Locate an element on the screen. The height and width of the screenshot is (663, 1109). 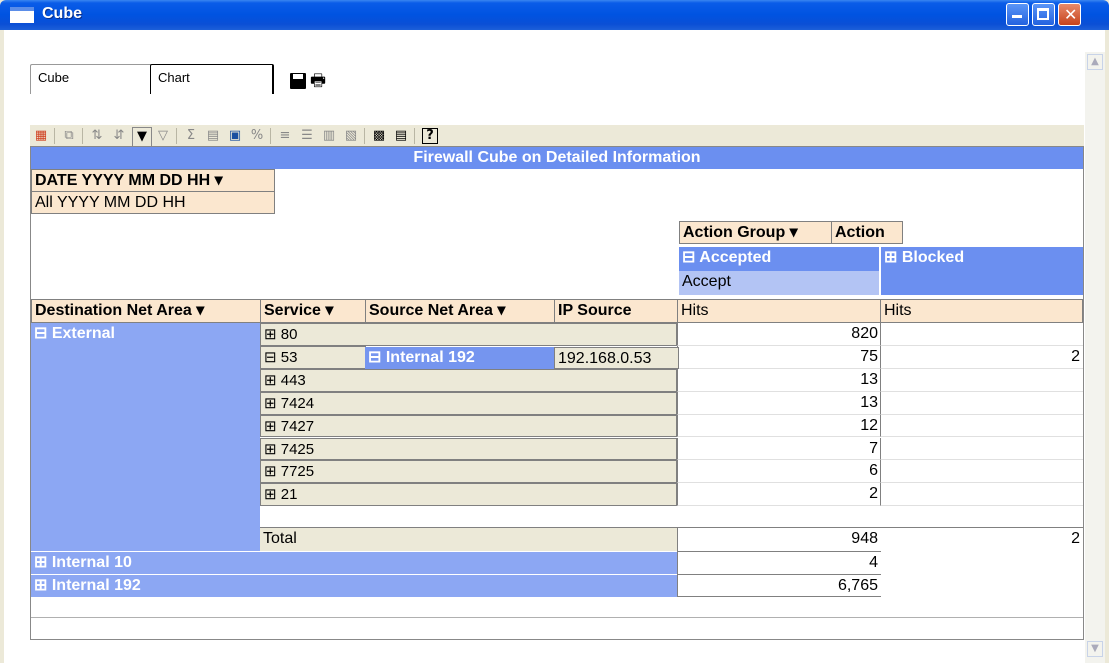
col-accept: Accept is located at coordinates (779, 283).